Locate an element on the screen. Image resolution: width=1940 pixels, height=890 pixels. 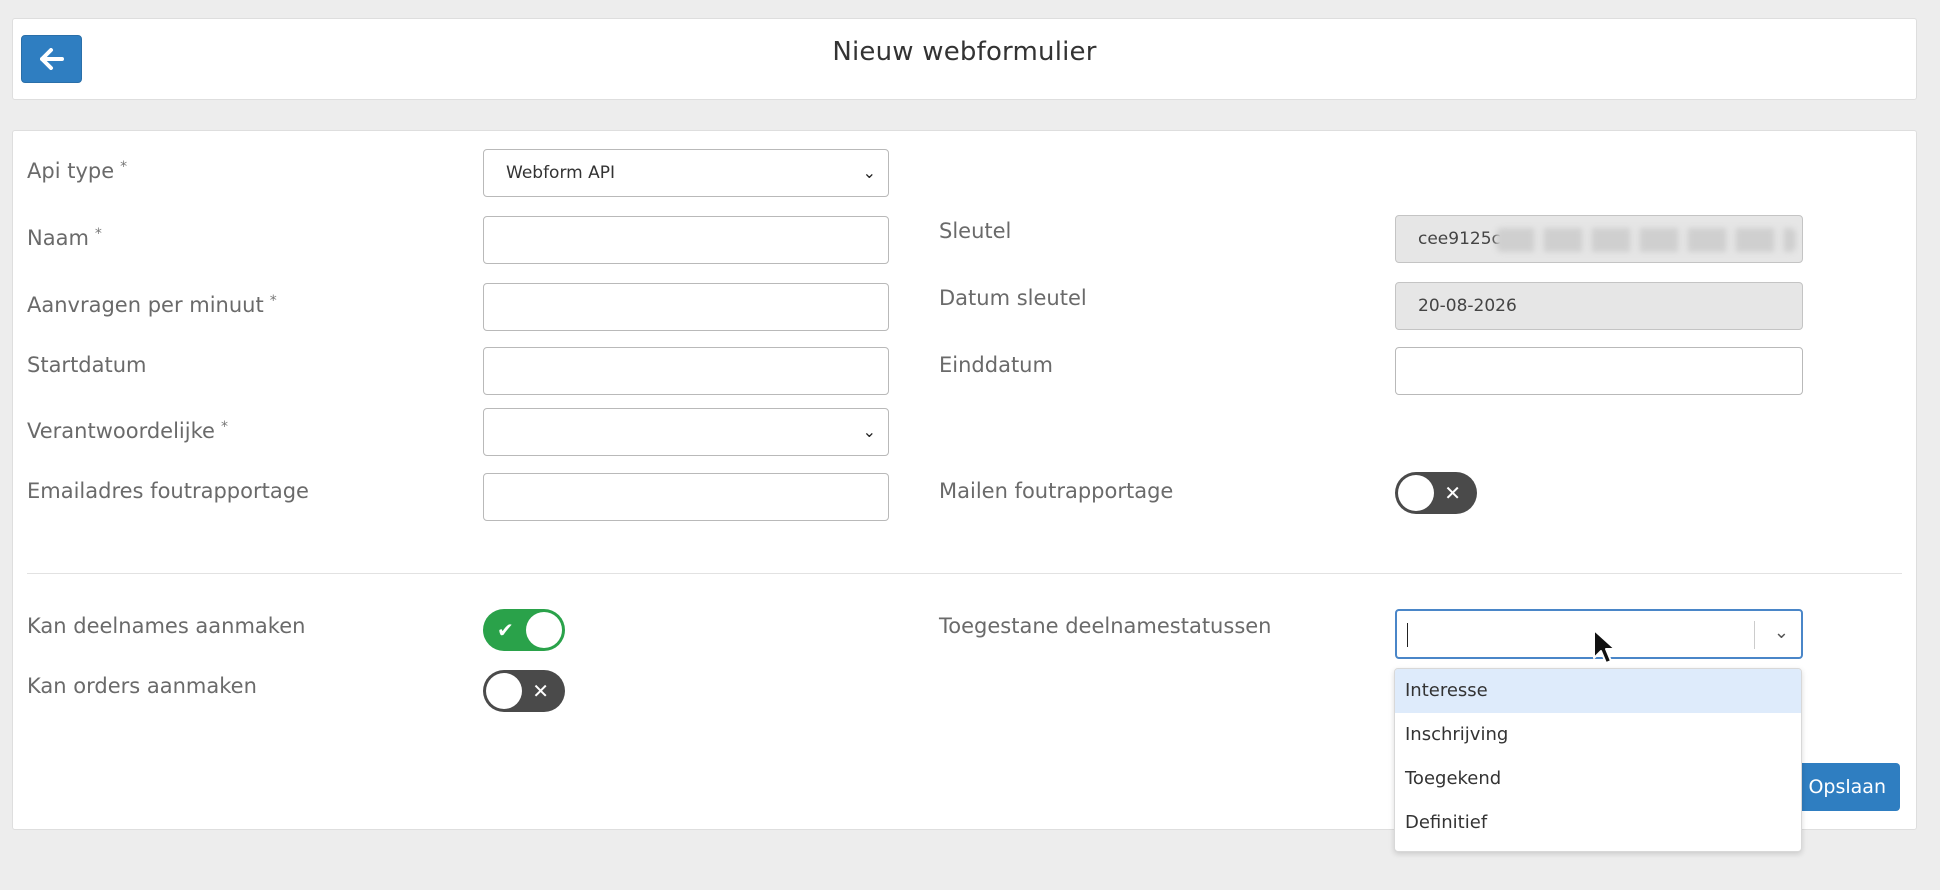
page-title: Nieuw webformulier is located at coordinates (964, 52).